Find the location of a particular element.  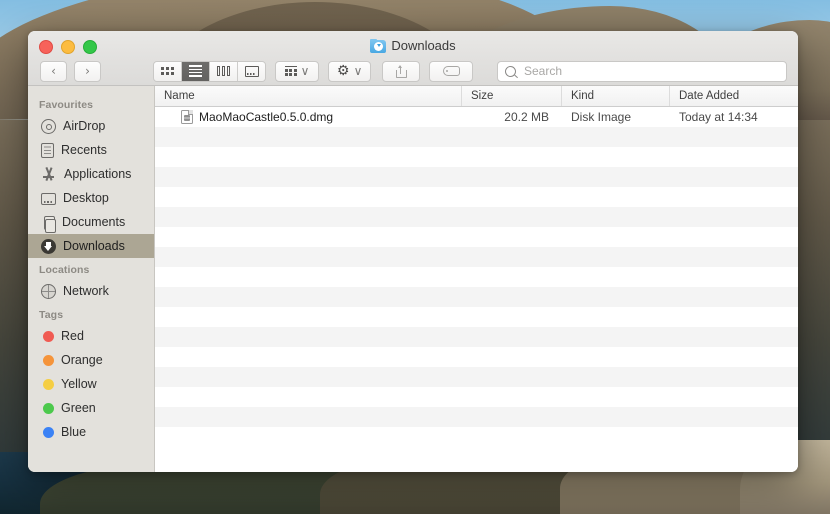

file-name: MaoMaoCastle0.5.0.dmg is located at coordinates (266, 117).